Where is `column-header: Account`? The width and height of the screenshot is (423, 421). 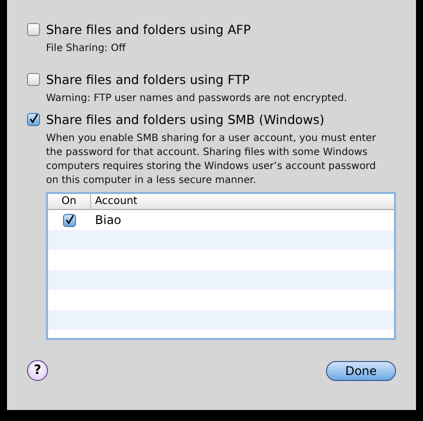
column-header: Account is located at coordinates (114, 201).